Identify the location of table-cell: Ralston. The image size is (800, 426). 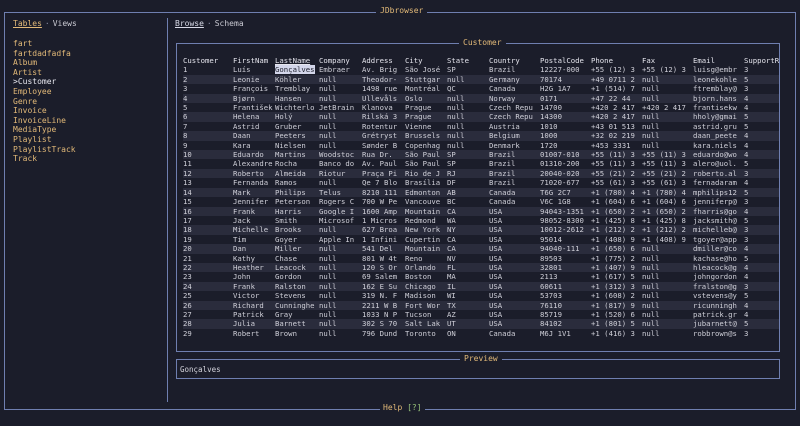
(297, 286).